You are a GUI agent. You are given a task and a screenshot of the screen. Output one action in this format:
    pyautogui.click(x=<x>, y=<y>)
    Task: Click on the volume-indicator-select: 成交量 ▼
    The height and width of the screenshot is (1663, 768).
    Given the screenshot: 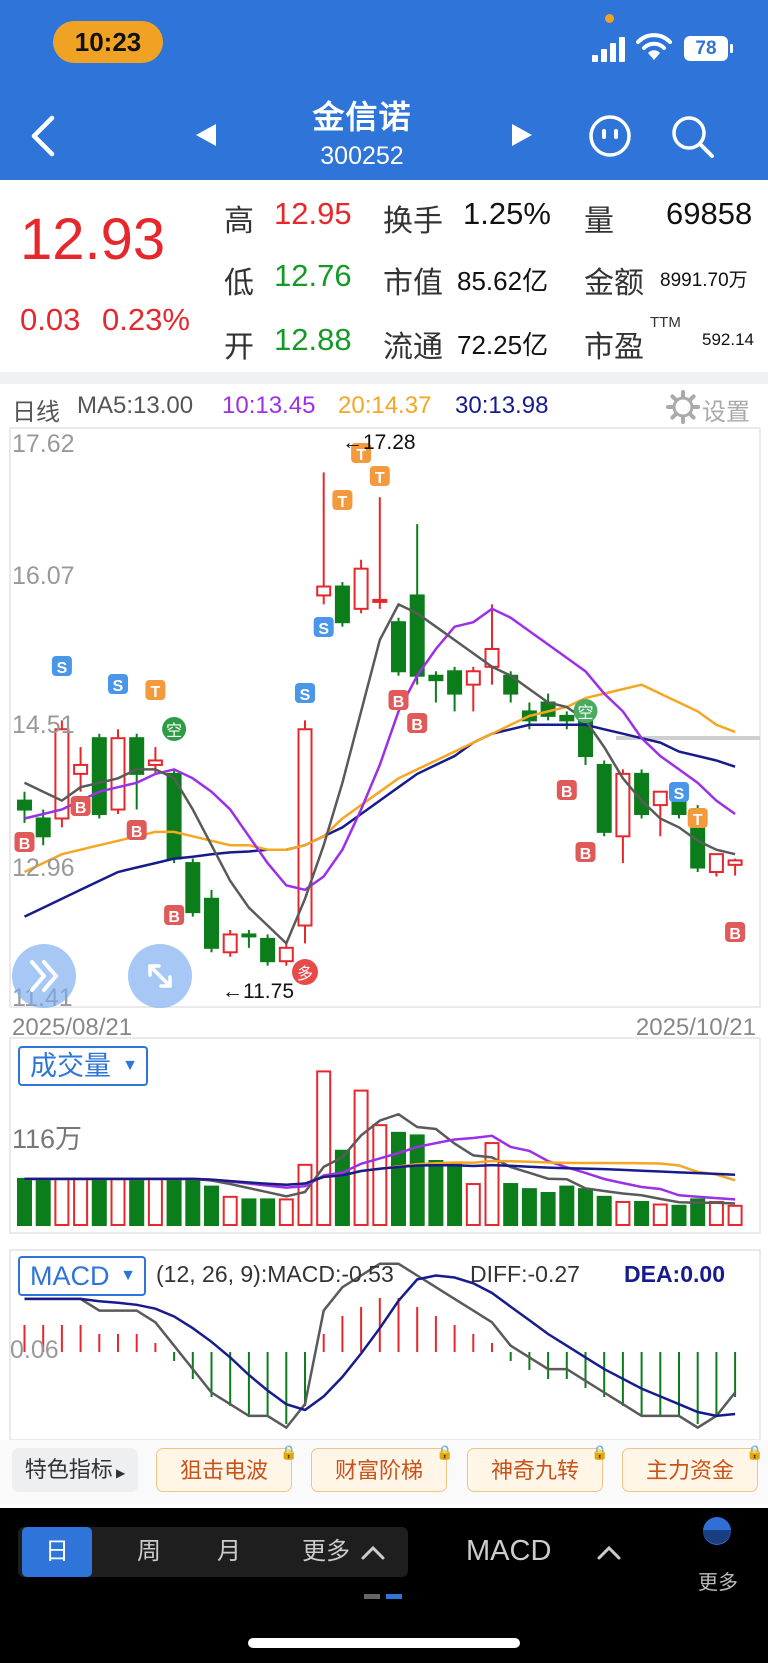 What is the action you would take?
    pyautogui.click(x=83, y=1066)
    